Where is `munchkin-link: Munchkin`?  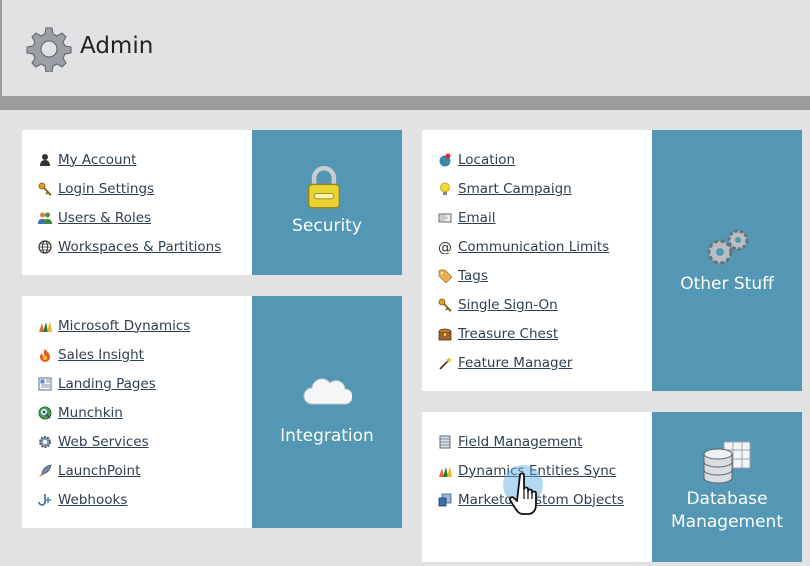
munchkin-link: Munchkin is located at coordinates (90, 413).